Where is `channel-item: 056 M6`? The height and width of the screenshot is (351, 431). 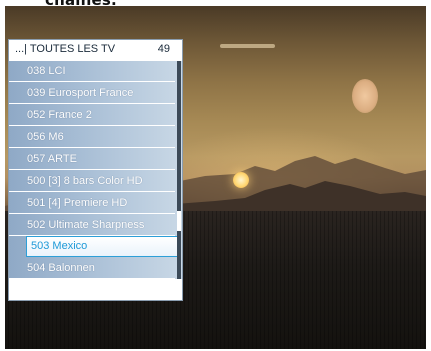 channel-item: 056 M6 is located at coordinates (92, 137).